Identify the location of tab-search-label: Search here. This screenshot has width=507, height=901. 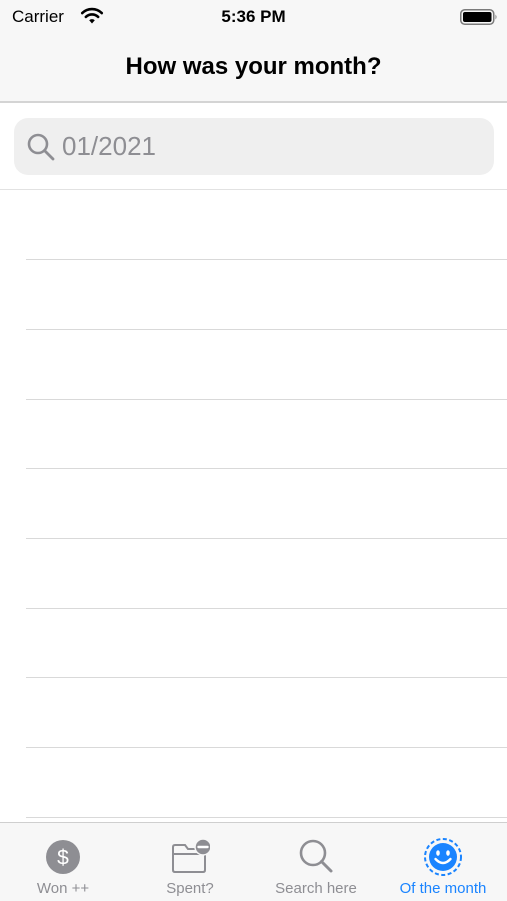
(316, 888).